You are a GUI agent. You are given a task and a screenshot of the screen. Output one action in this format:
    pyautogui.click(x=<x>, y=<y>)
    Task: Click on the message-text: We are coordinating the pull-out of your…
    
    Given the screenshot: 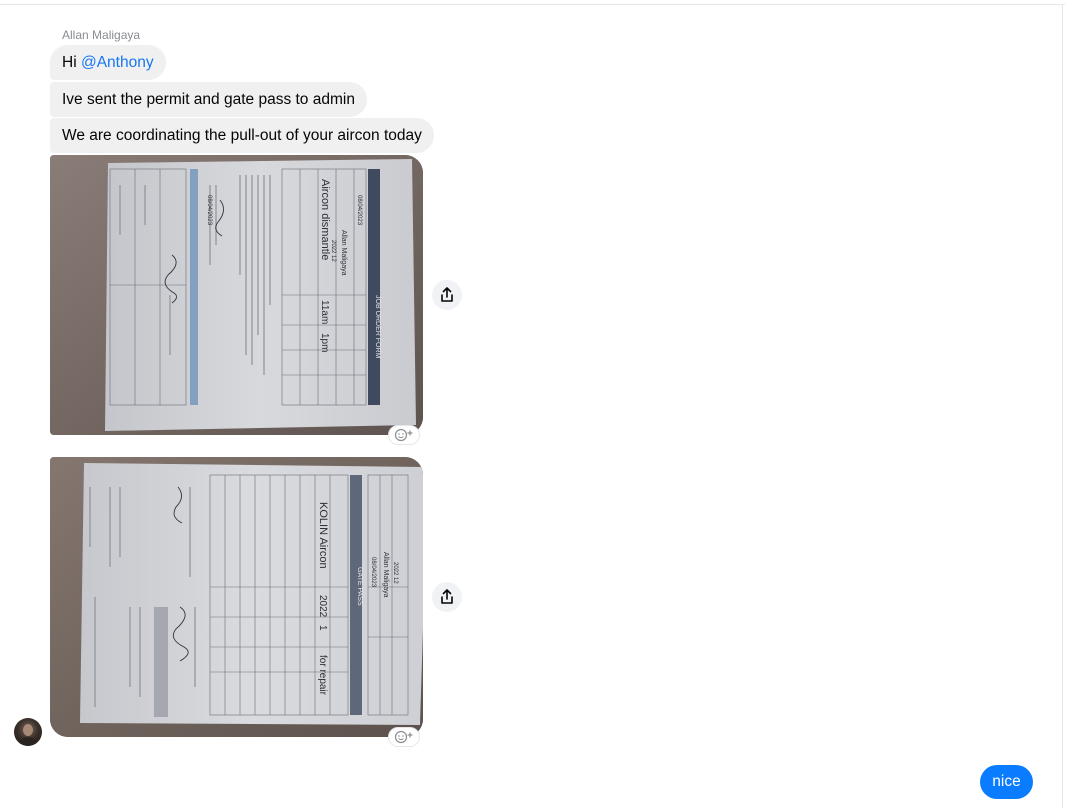 What is the action you would take?
    pyautogui.click(x=242, y=135)
    